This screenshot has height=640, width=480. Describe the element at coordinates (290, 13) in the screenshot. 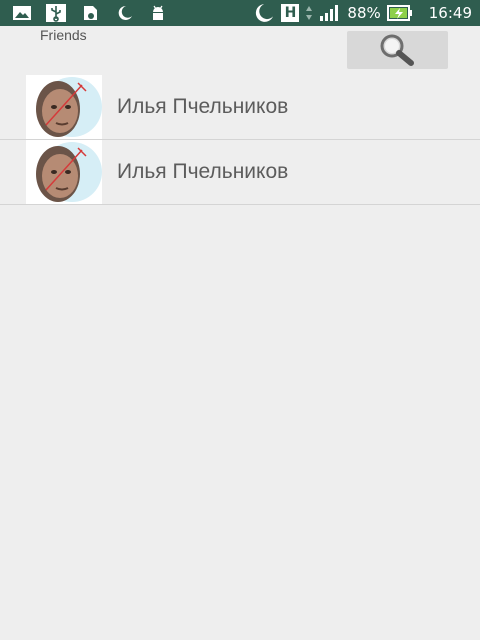

I see `network-type-badge: H` at that location.